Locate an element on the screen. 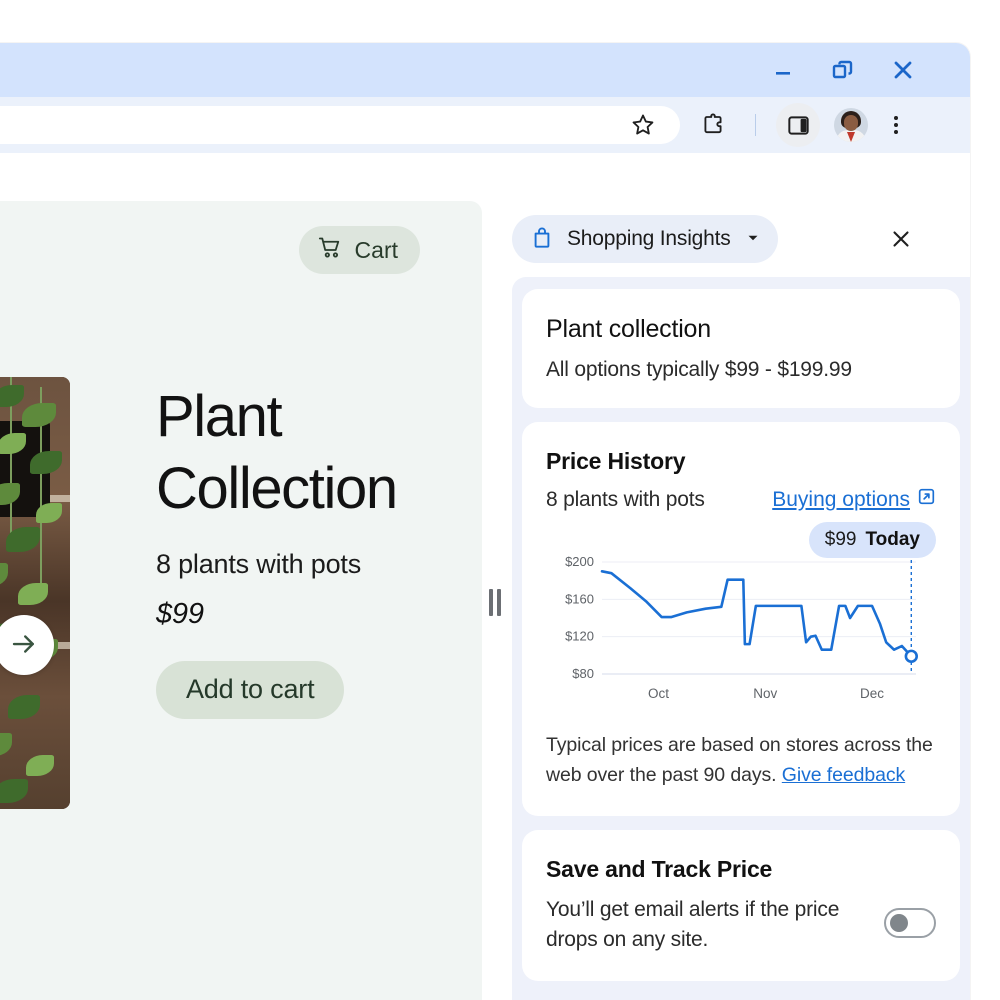  today-price-badge: $99 Today is located at coordinates (872, 540).